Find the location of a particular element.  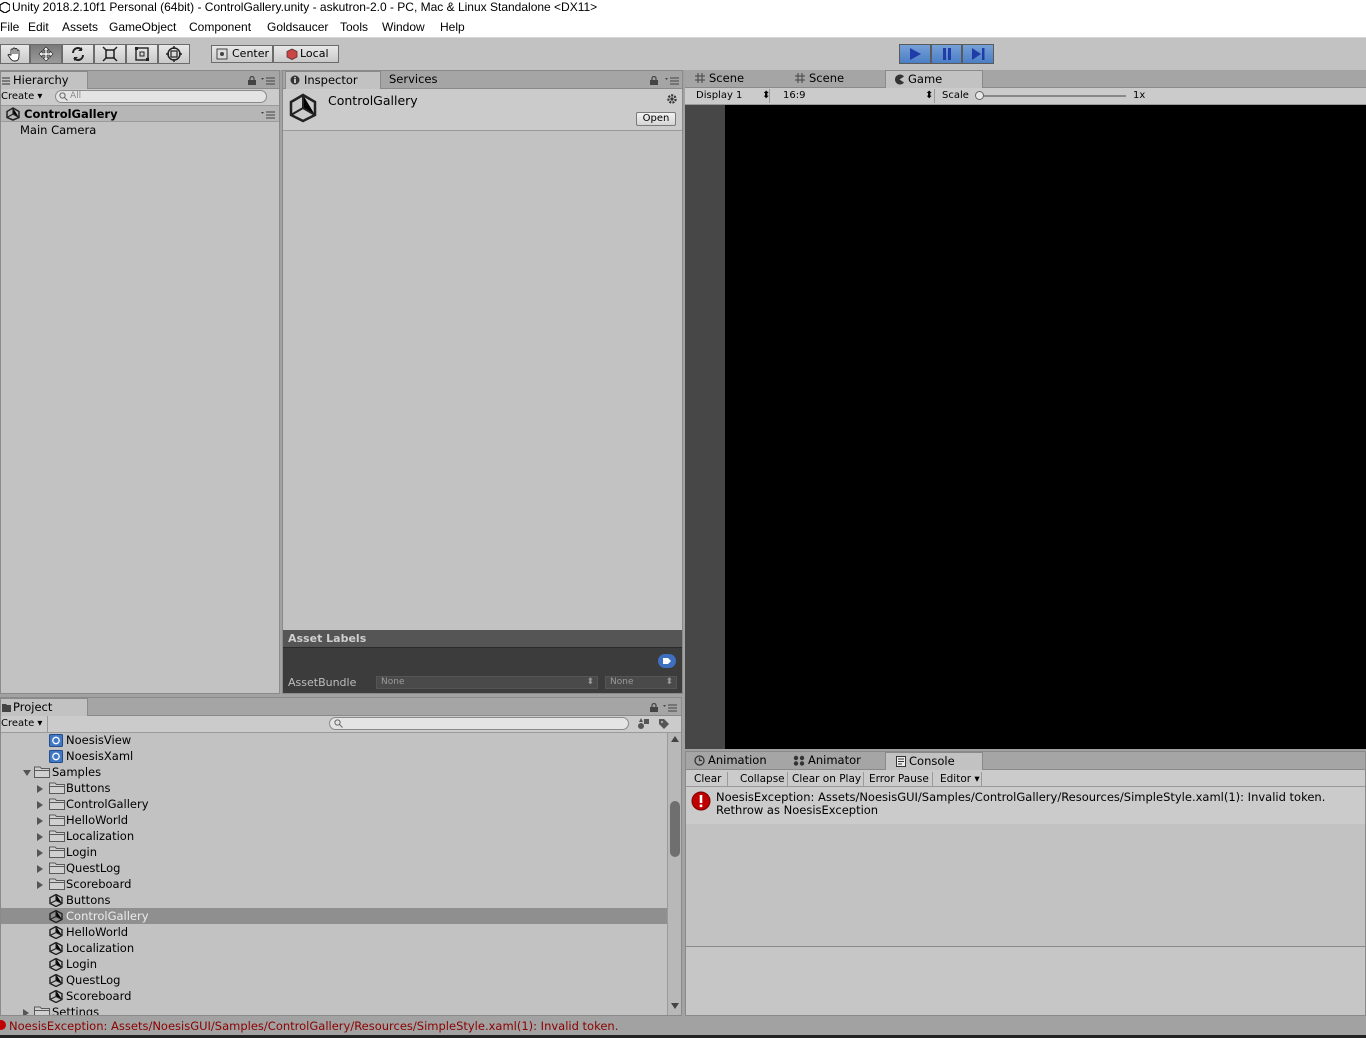

menu-assets: Assets is located at coordinates (80, 27).